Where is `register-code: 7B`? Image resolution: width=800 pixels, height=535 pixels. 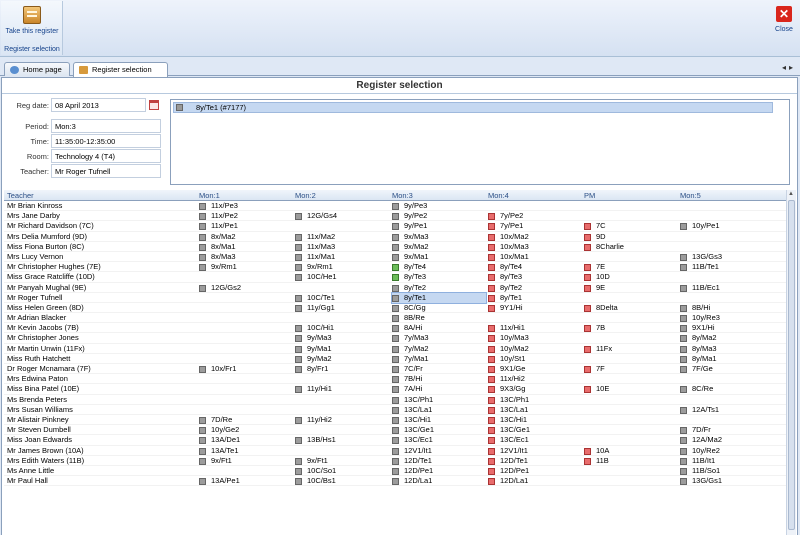 register-code: 7B is located at coordinates (601, 328).